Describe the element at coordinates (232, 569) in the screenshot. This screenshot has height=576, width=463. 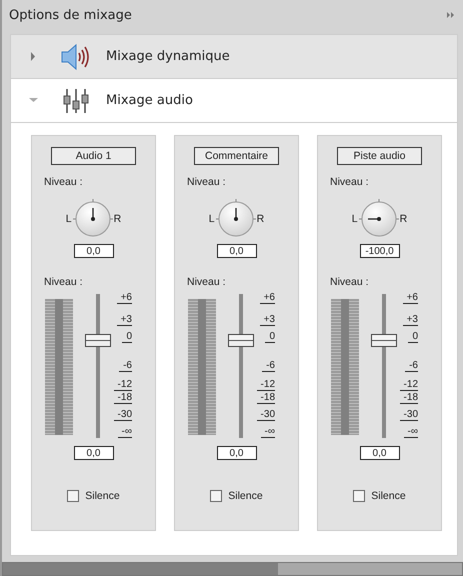
I see `horizontal-scrollbar` at that location.